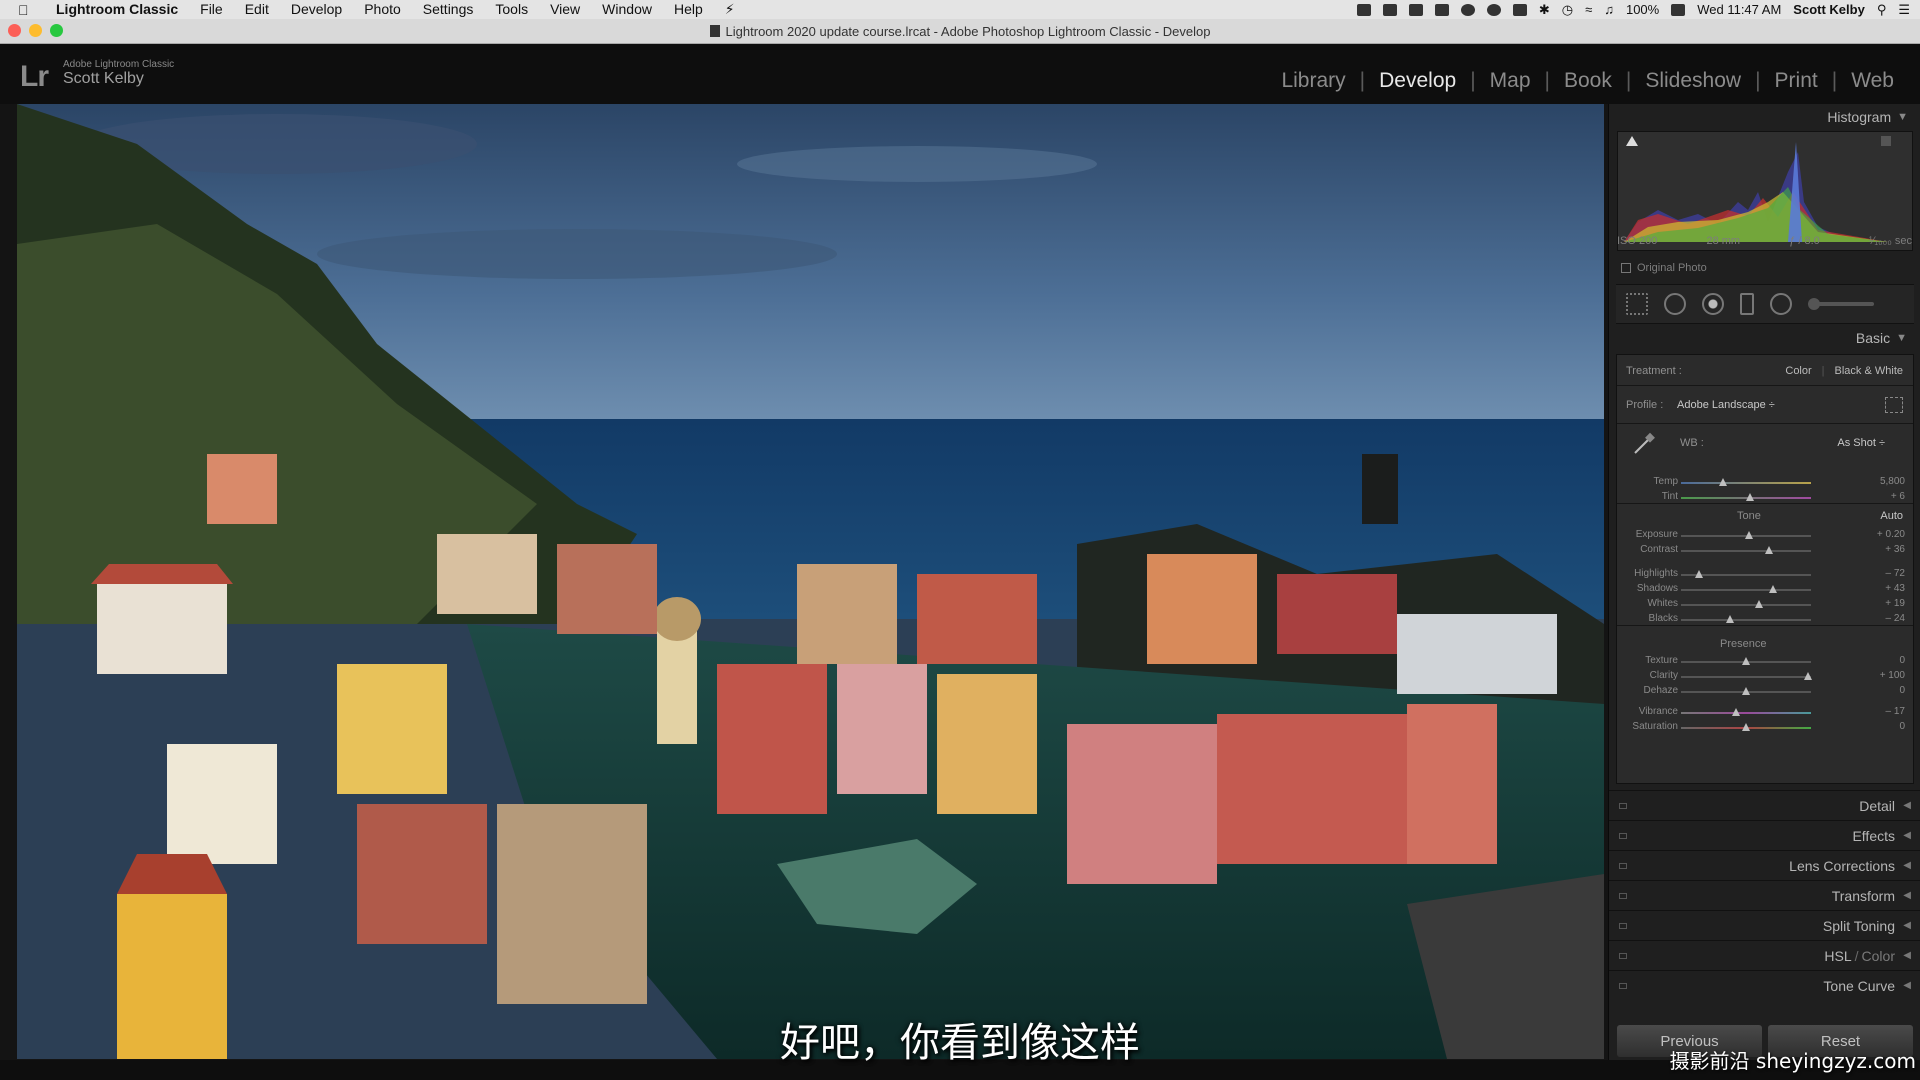  I want to click on blacks-value: – 24, so click(1895, 618).